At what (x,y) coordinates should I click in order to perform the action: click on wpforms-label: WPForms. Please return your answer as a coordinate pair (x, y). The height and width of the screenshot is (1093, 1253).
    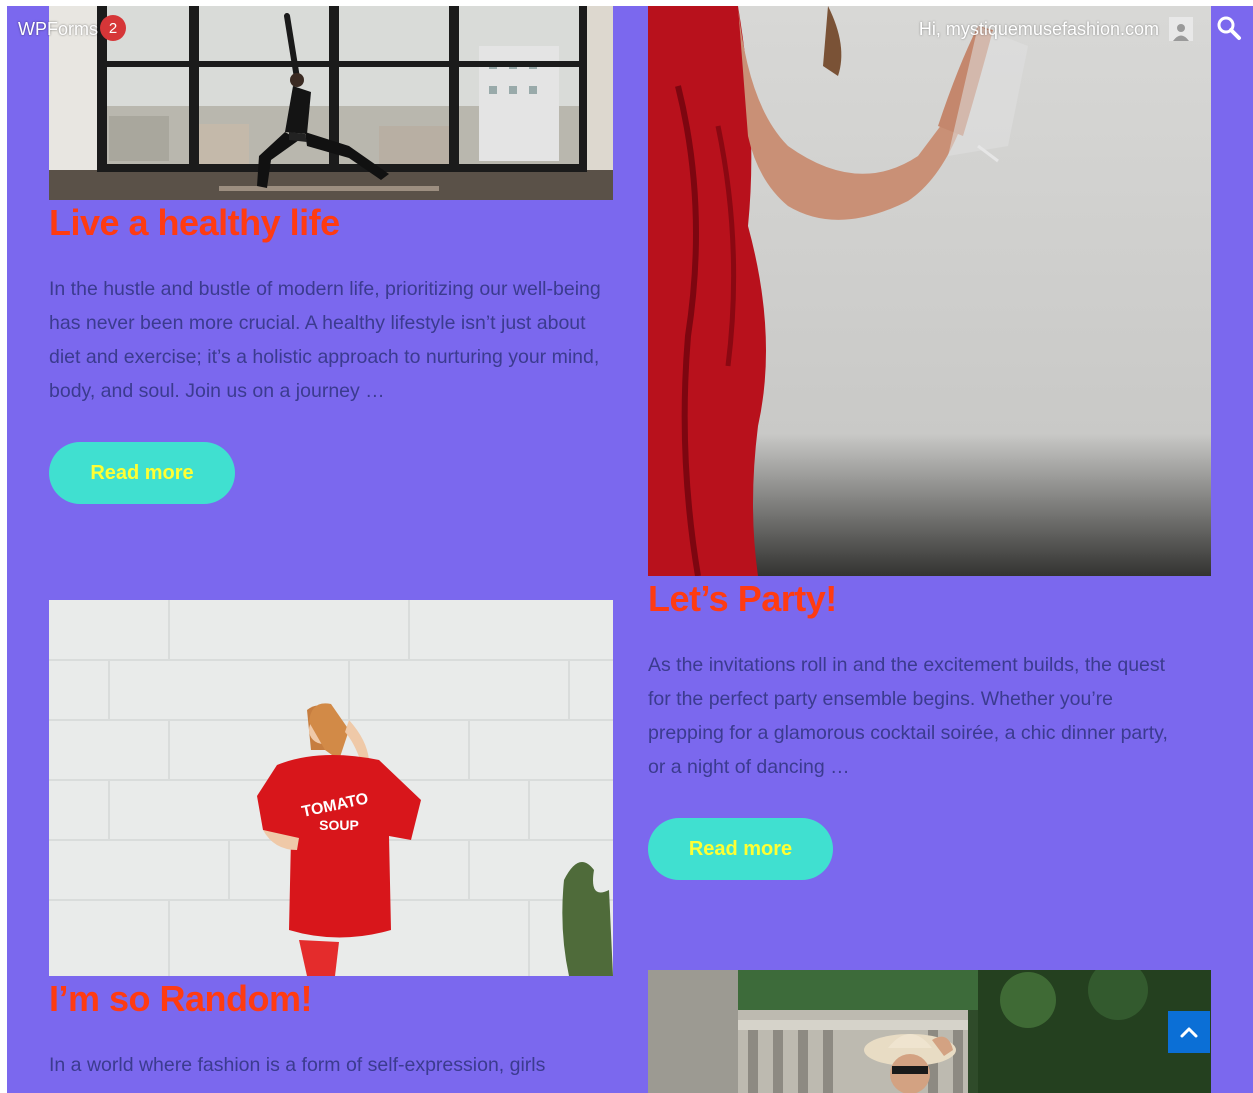
    Looking at the image, I should click on (58, 29).